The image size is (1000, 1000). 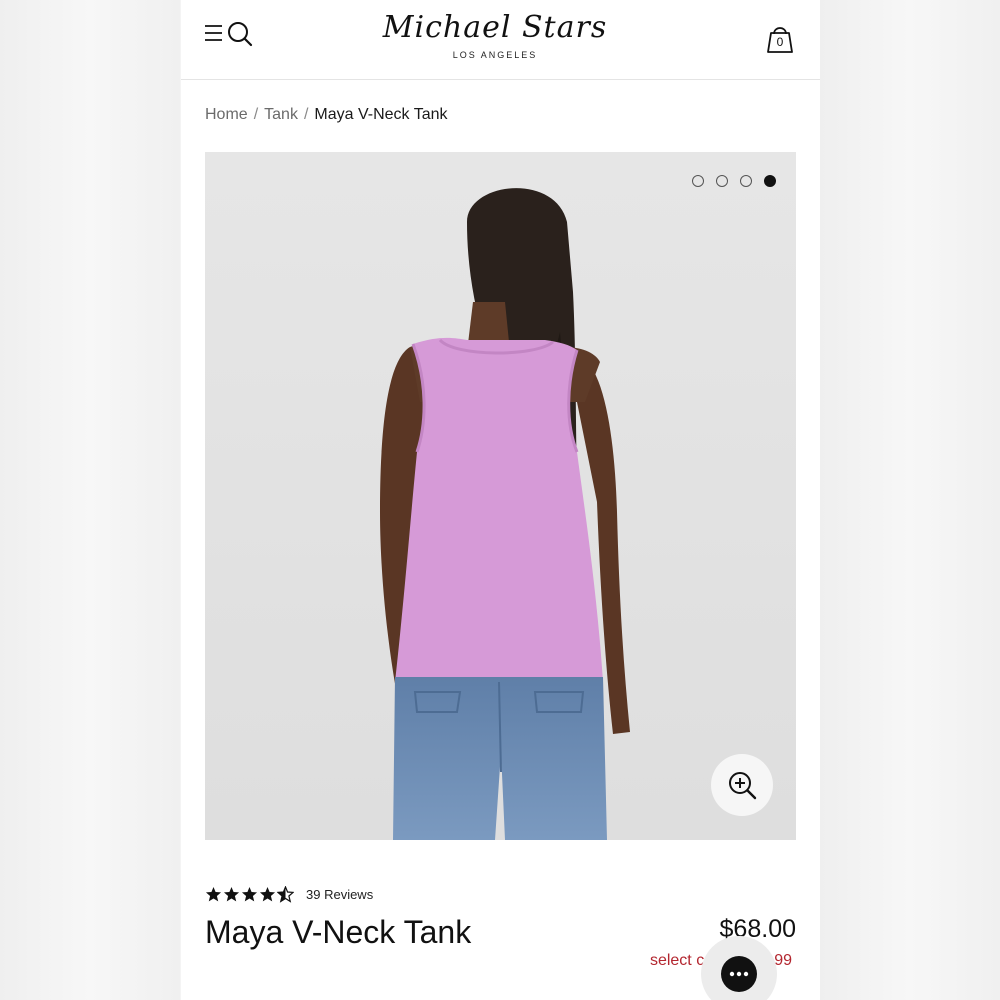 I want to click on zoom-button, so click(x=742, y=785).